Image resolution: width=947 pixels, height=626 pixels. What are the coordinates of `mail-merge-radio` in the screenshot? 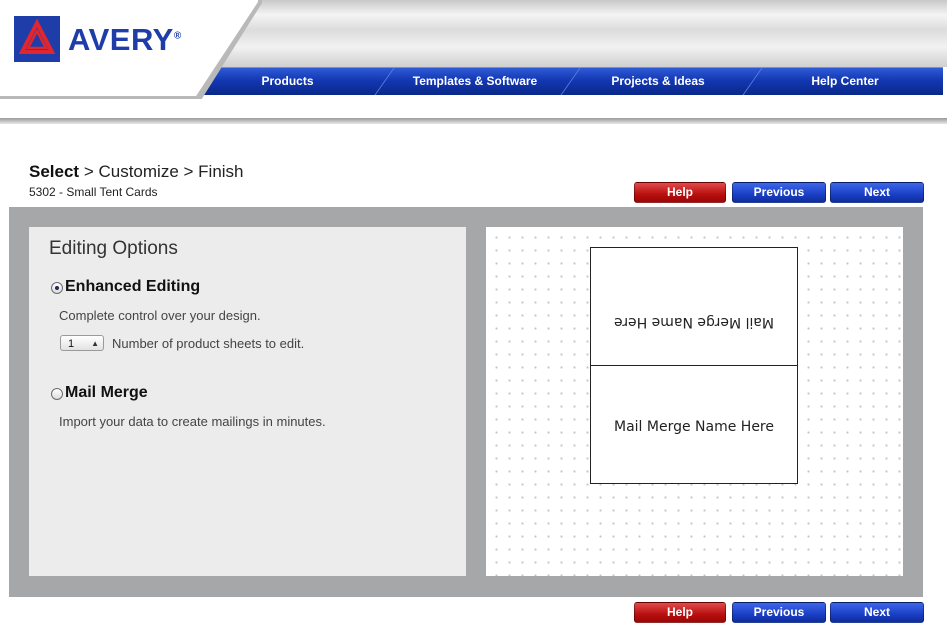 It's located at (57, 394).